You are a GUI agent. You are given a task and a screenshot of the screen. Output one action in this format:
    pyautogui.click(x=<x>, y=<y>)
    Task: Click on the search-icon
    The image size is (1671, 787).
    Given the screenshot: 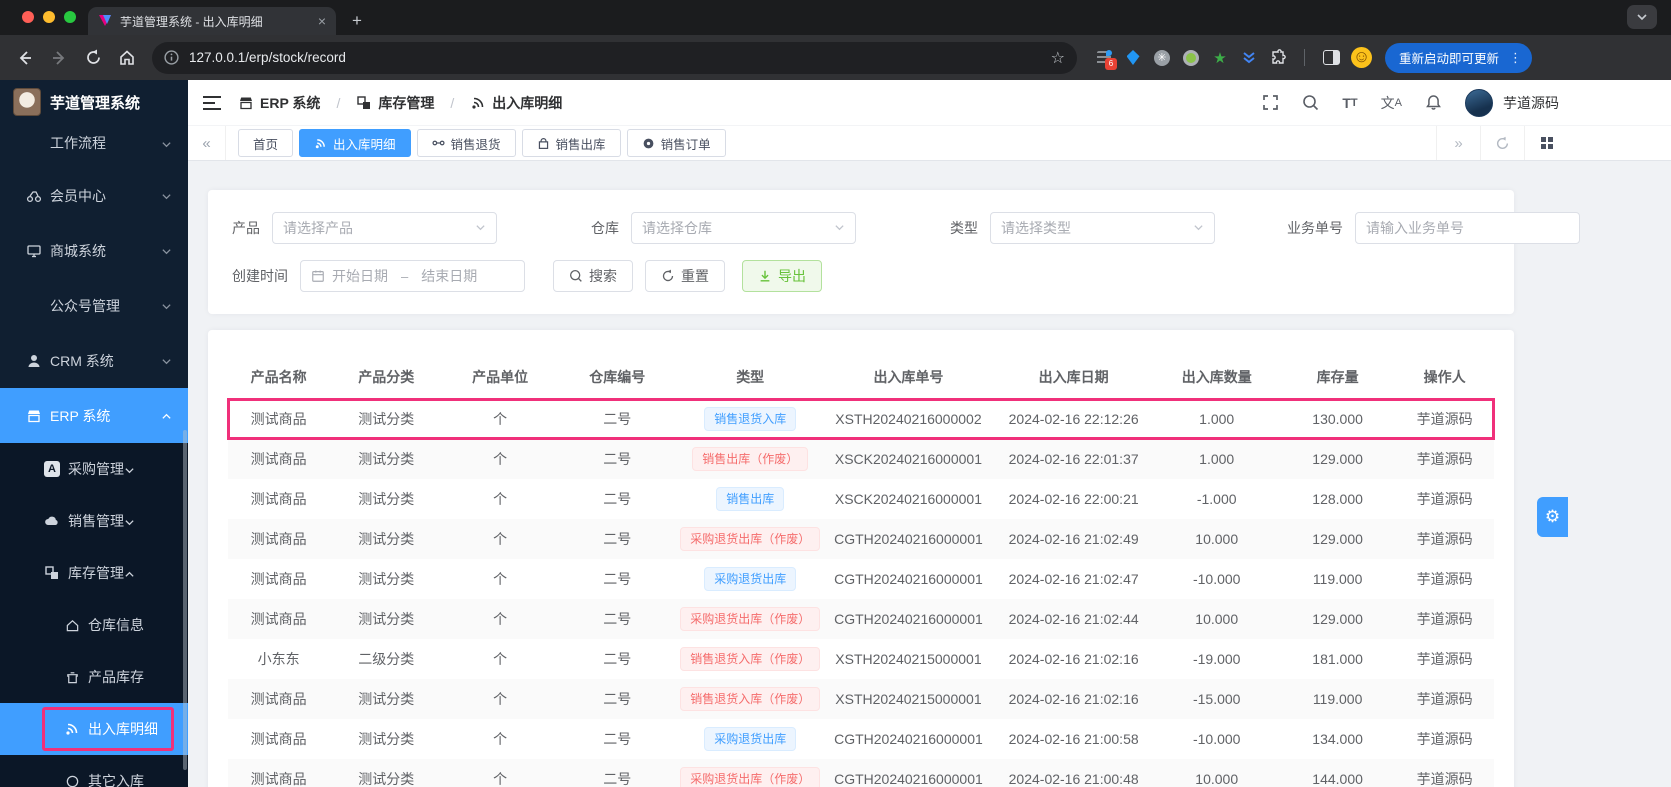 What is the action you would take?
    pyautogui.click(x=1310, y=102)
    